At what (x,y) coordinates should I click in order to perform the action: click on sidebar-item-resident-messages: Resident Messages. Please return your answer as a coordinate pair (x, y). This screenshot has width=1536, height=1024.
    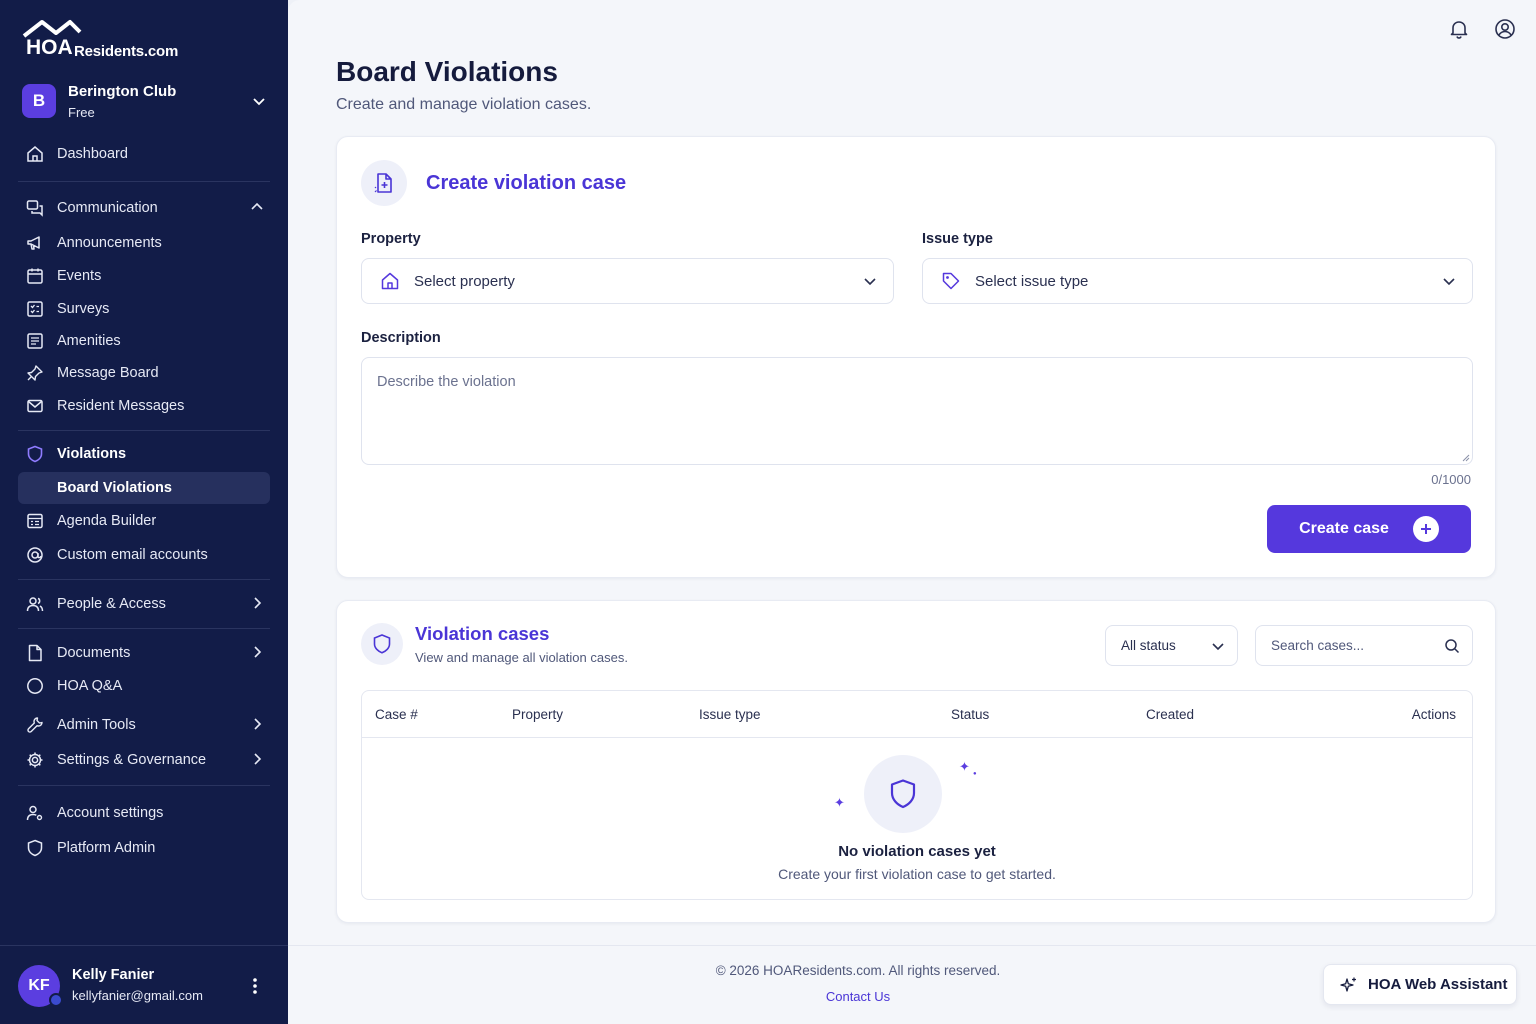
    Looking at the image, I should click on (144, 406).